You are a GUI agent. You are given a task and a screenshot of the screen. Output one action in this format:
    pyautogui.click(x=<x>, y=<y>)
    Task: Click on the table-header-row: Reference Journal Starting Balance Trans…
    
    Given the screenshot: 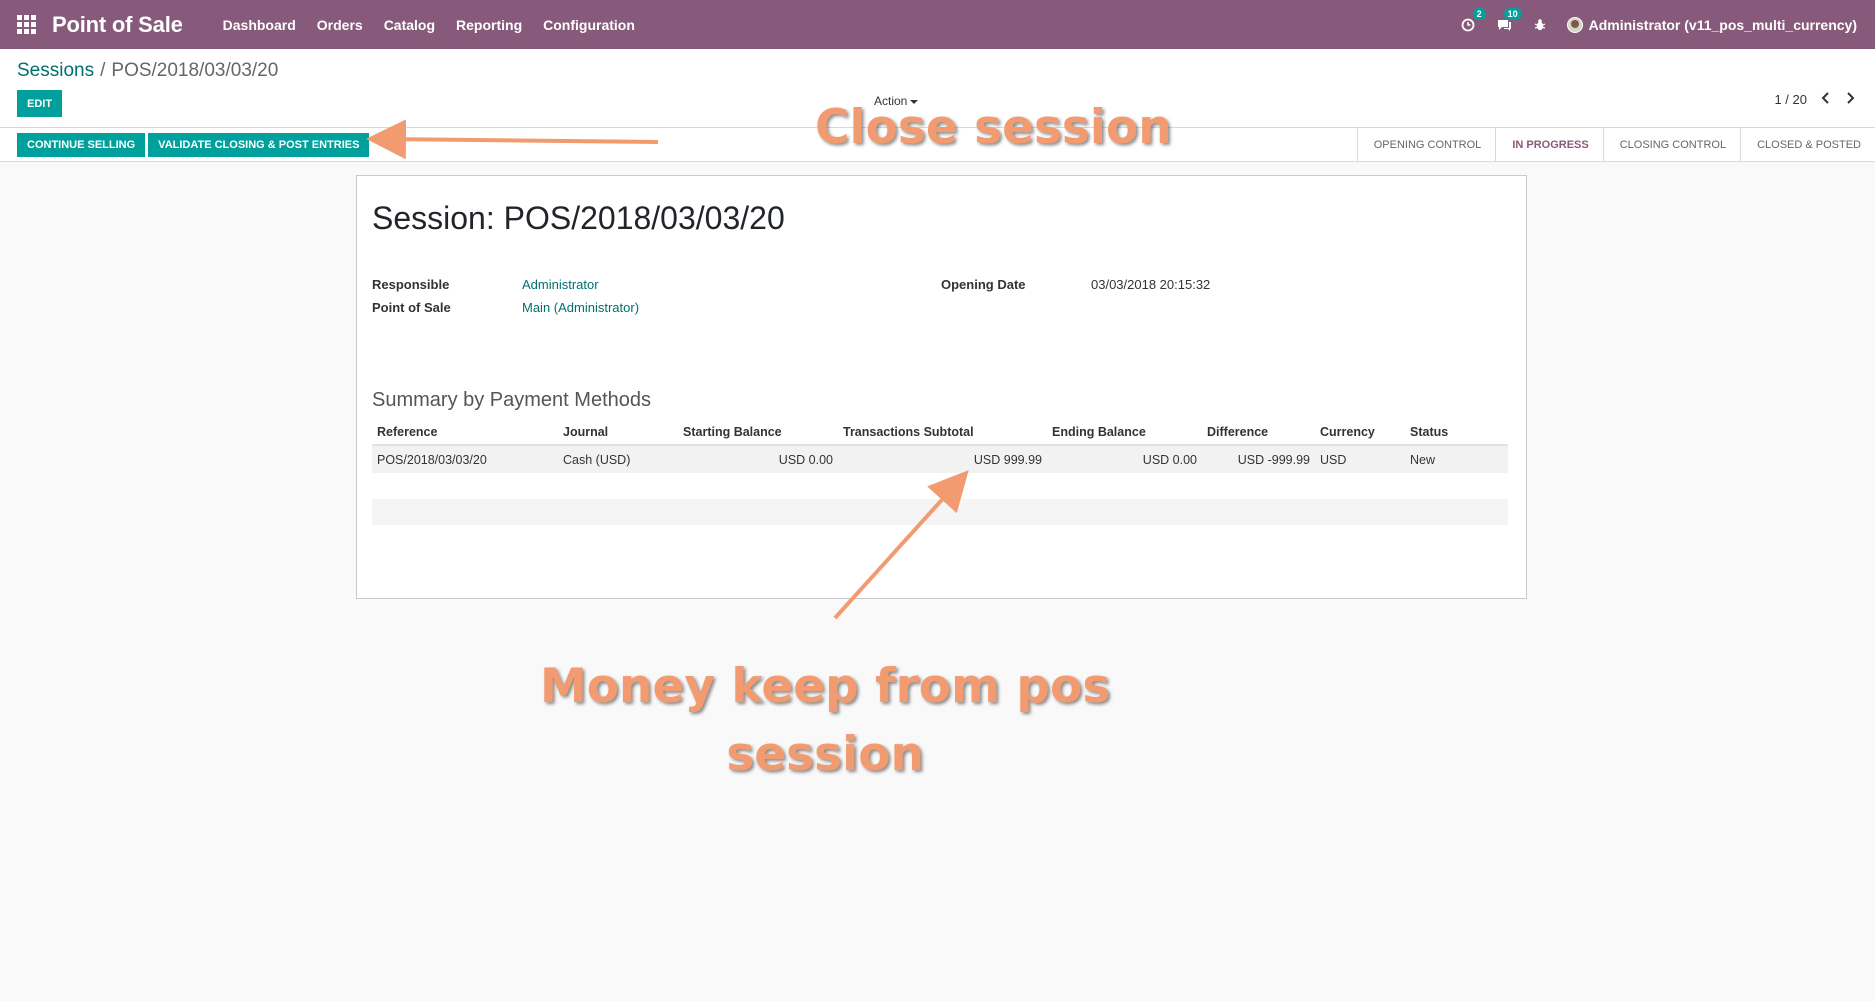 What is the action you would take?
    pyautogui.click(x=940, y=432)
    